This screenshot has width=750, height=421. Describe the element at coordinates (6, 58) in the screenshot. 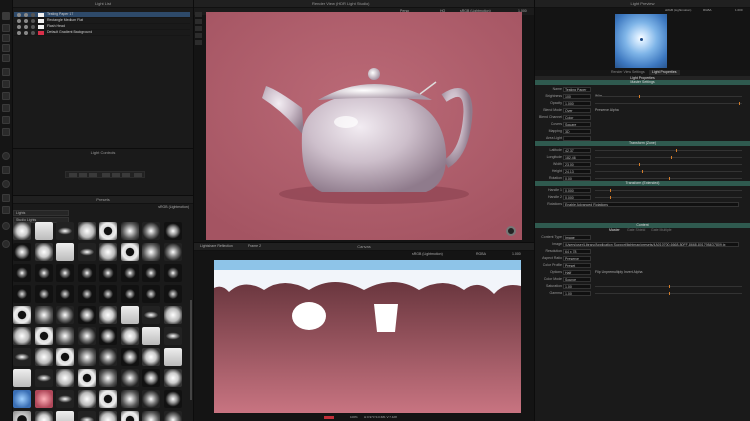

I see `group-icon` at that location.